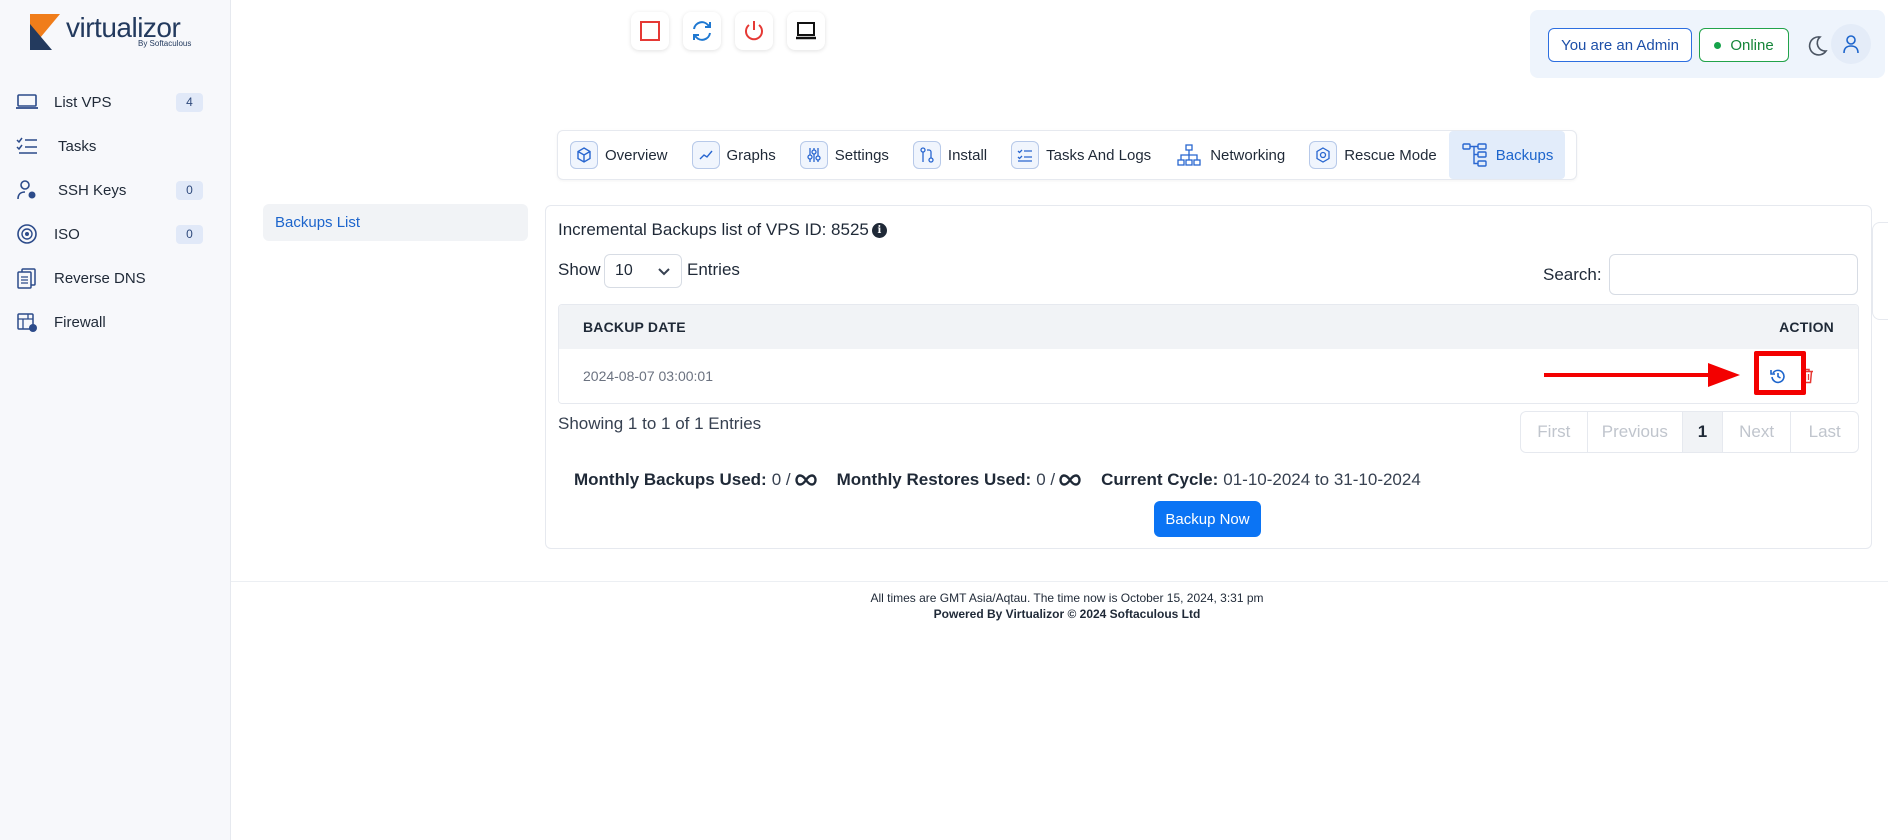 This screenshot has height=840, width=1888. I want to click on checklist-icon, so click(1025, 155).